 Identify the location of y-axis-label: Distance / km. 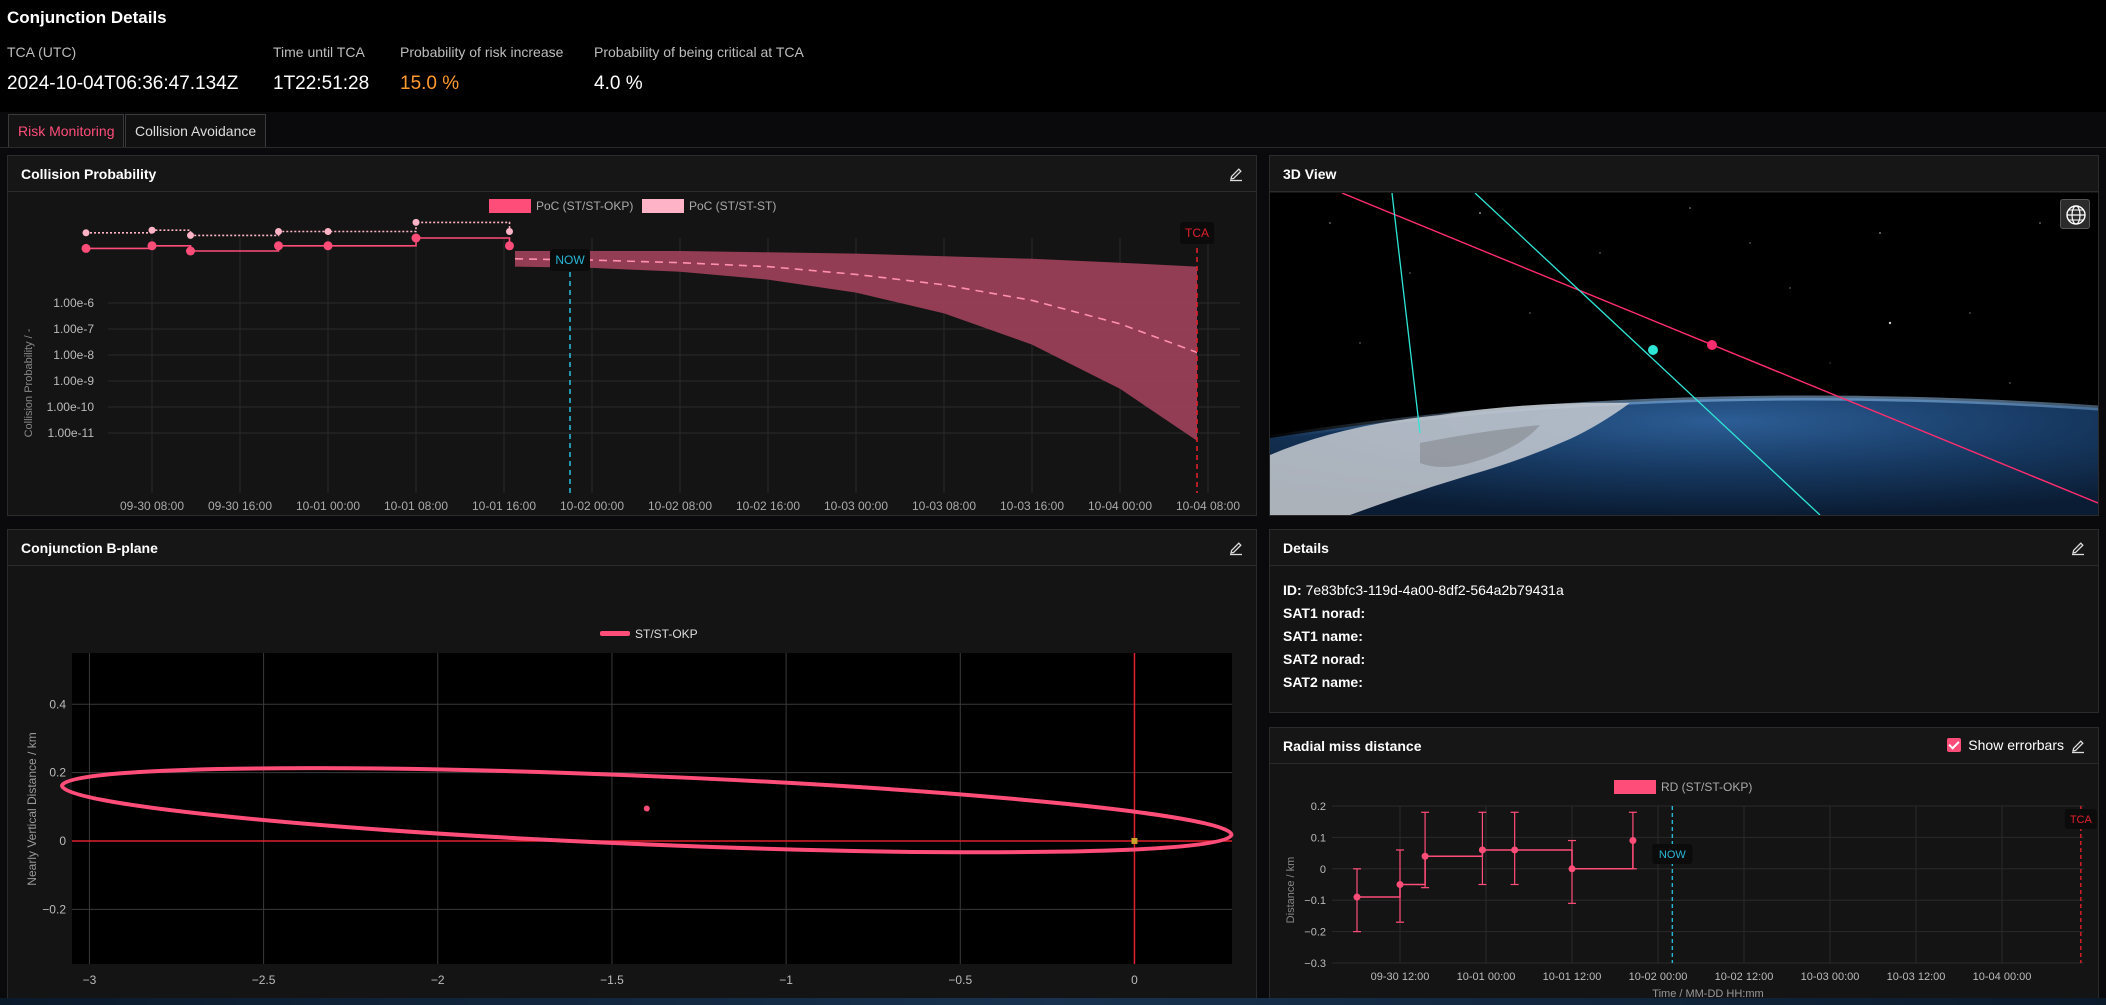
(1291, 890).